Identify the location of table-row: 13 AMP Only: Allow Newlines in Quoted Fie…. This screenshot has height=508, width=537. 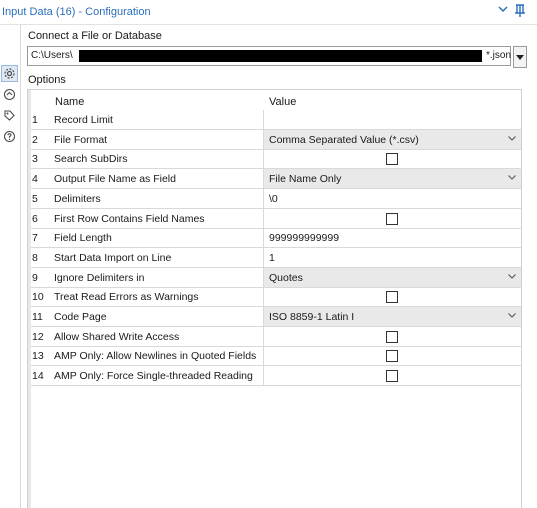
(276, 356).